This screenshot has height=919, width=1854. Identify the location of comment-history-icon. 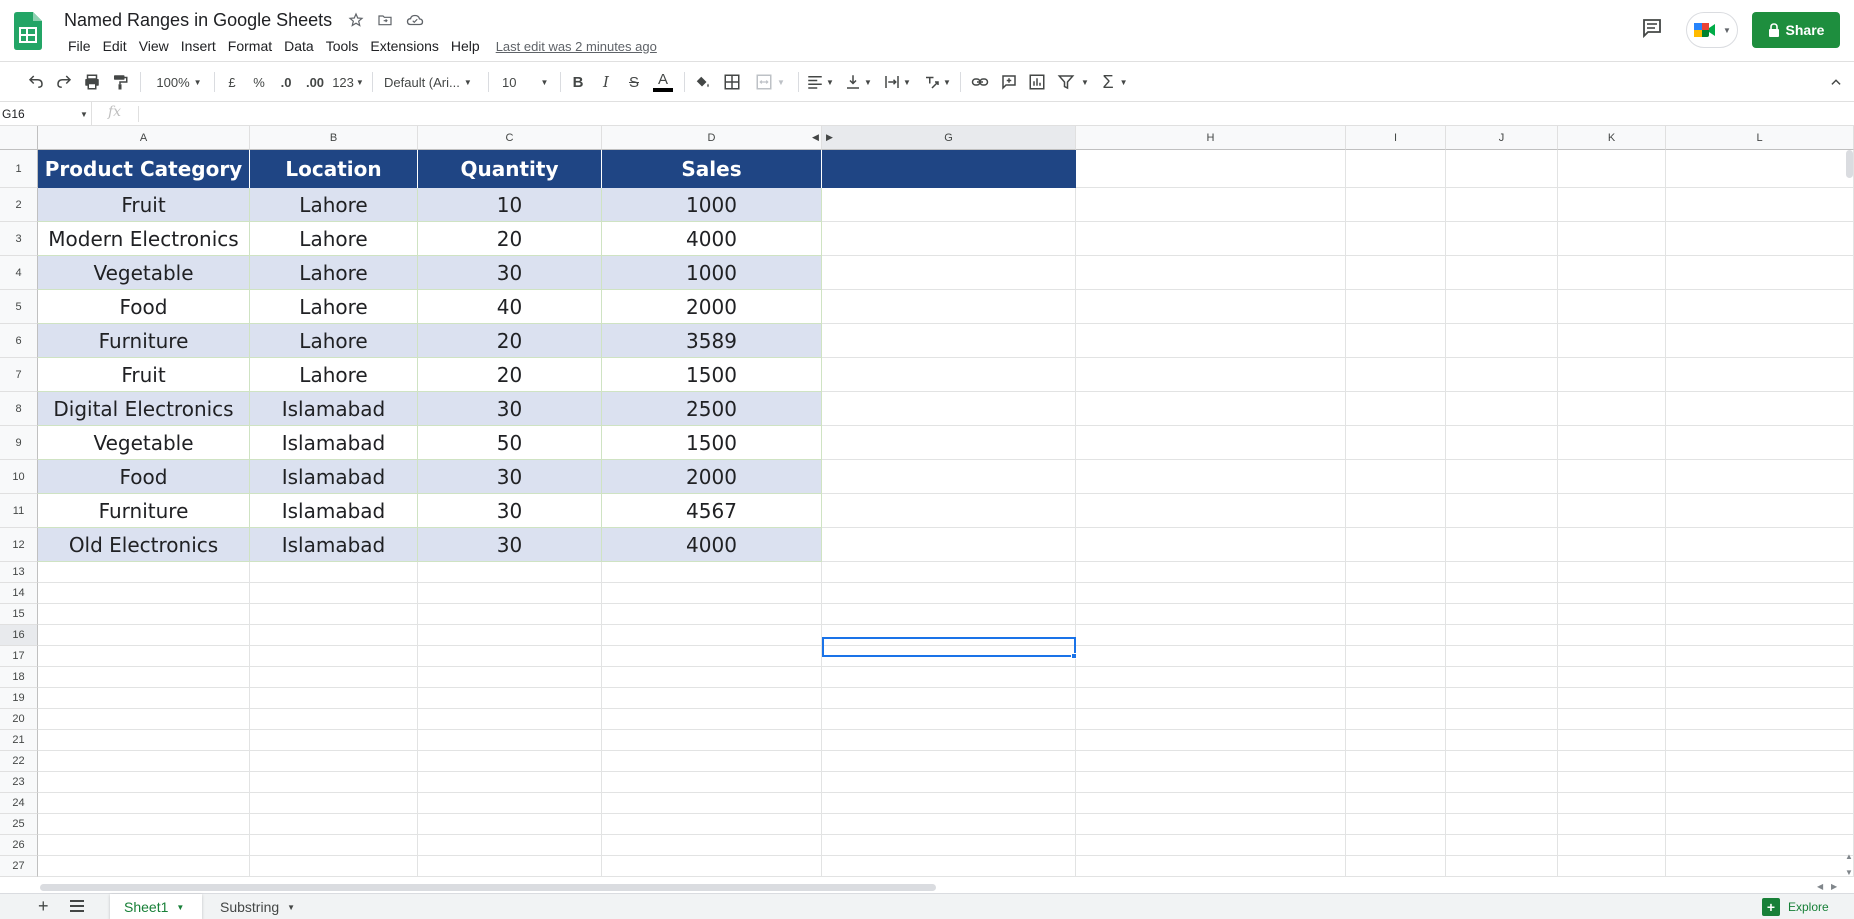
(1652, 28).